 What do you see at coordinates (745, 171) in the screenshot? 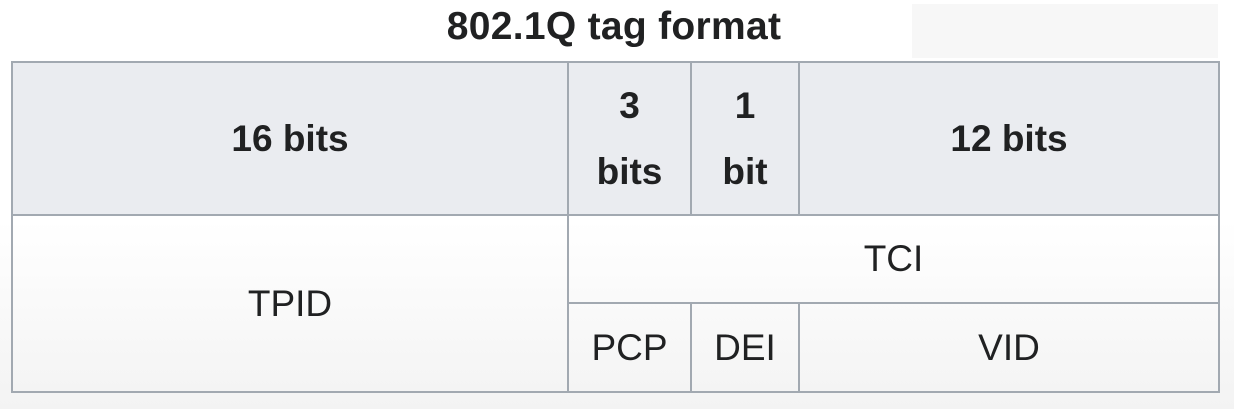
I see `dei-size-unit: bit` at bounding box center [745, 171].